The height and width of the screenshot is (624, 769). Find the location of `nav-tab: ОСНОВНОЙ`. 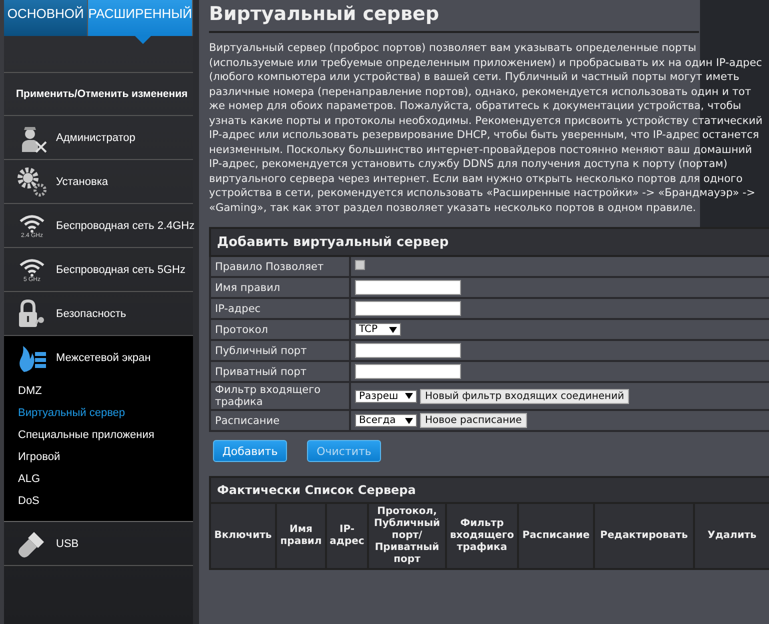

nav-tab: ОСНОВНОЙ is located at coordinates (46, 18).